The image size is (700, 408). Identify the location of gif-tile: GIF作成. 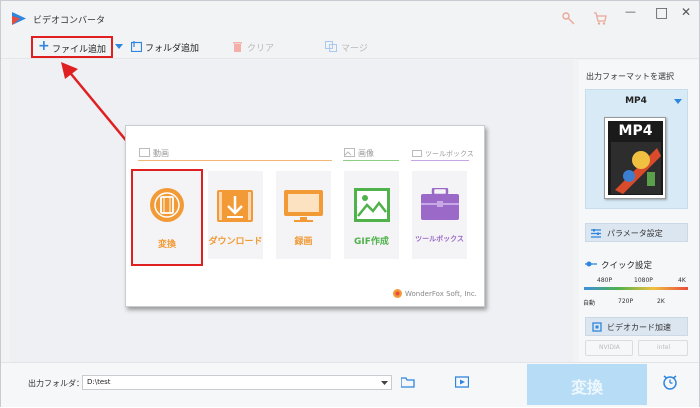
(371, 215).